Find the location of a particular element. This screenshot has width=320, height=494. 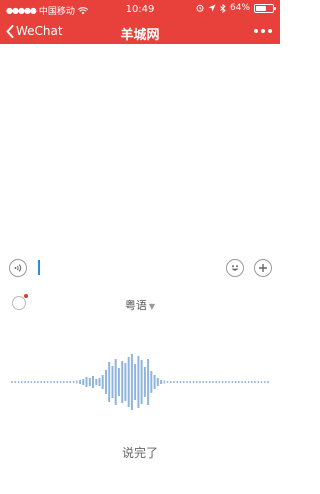

battery-fill is located at coordinates (261, 8).